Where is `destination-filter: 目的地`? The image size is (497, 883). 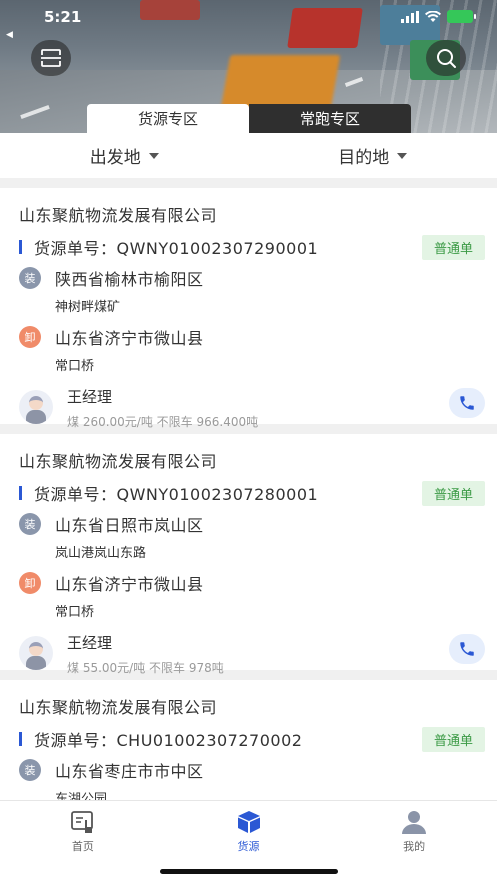 destination-filter: 目的地 is located at coordinates (373, 155).